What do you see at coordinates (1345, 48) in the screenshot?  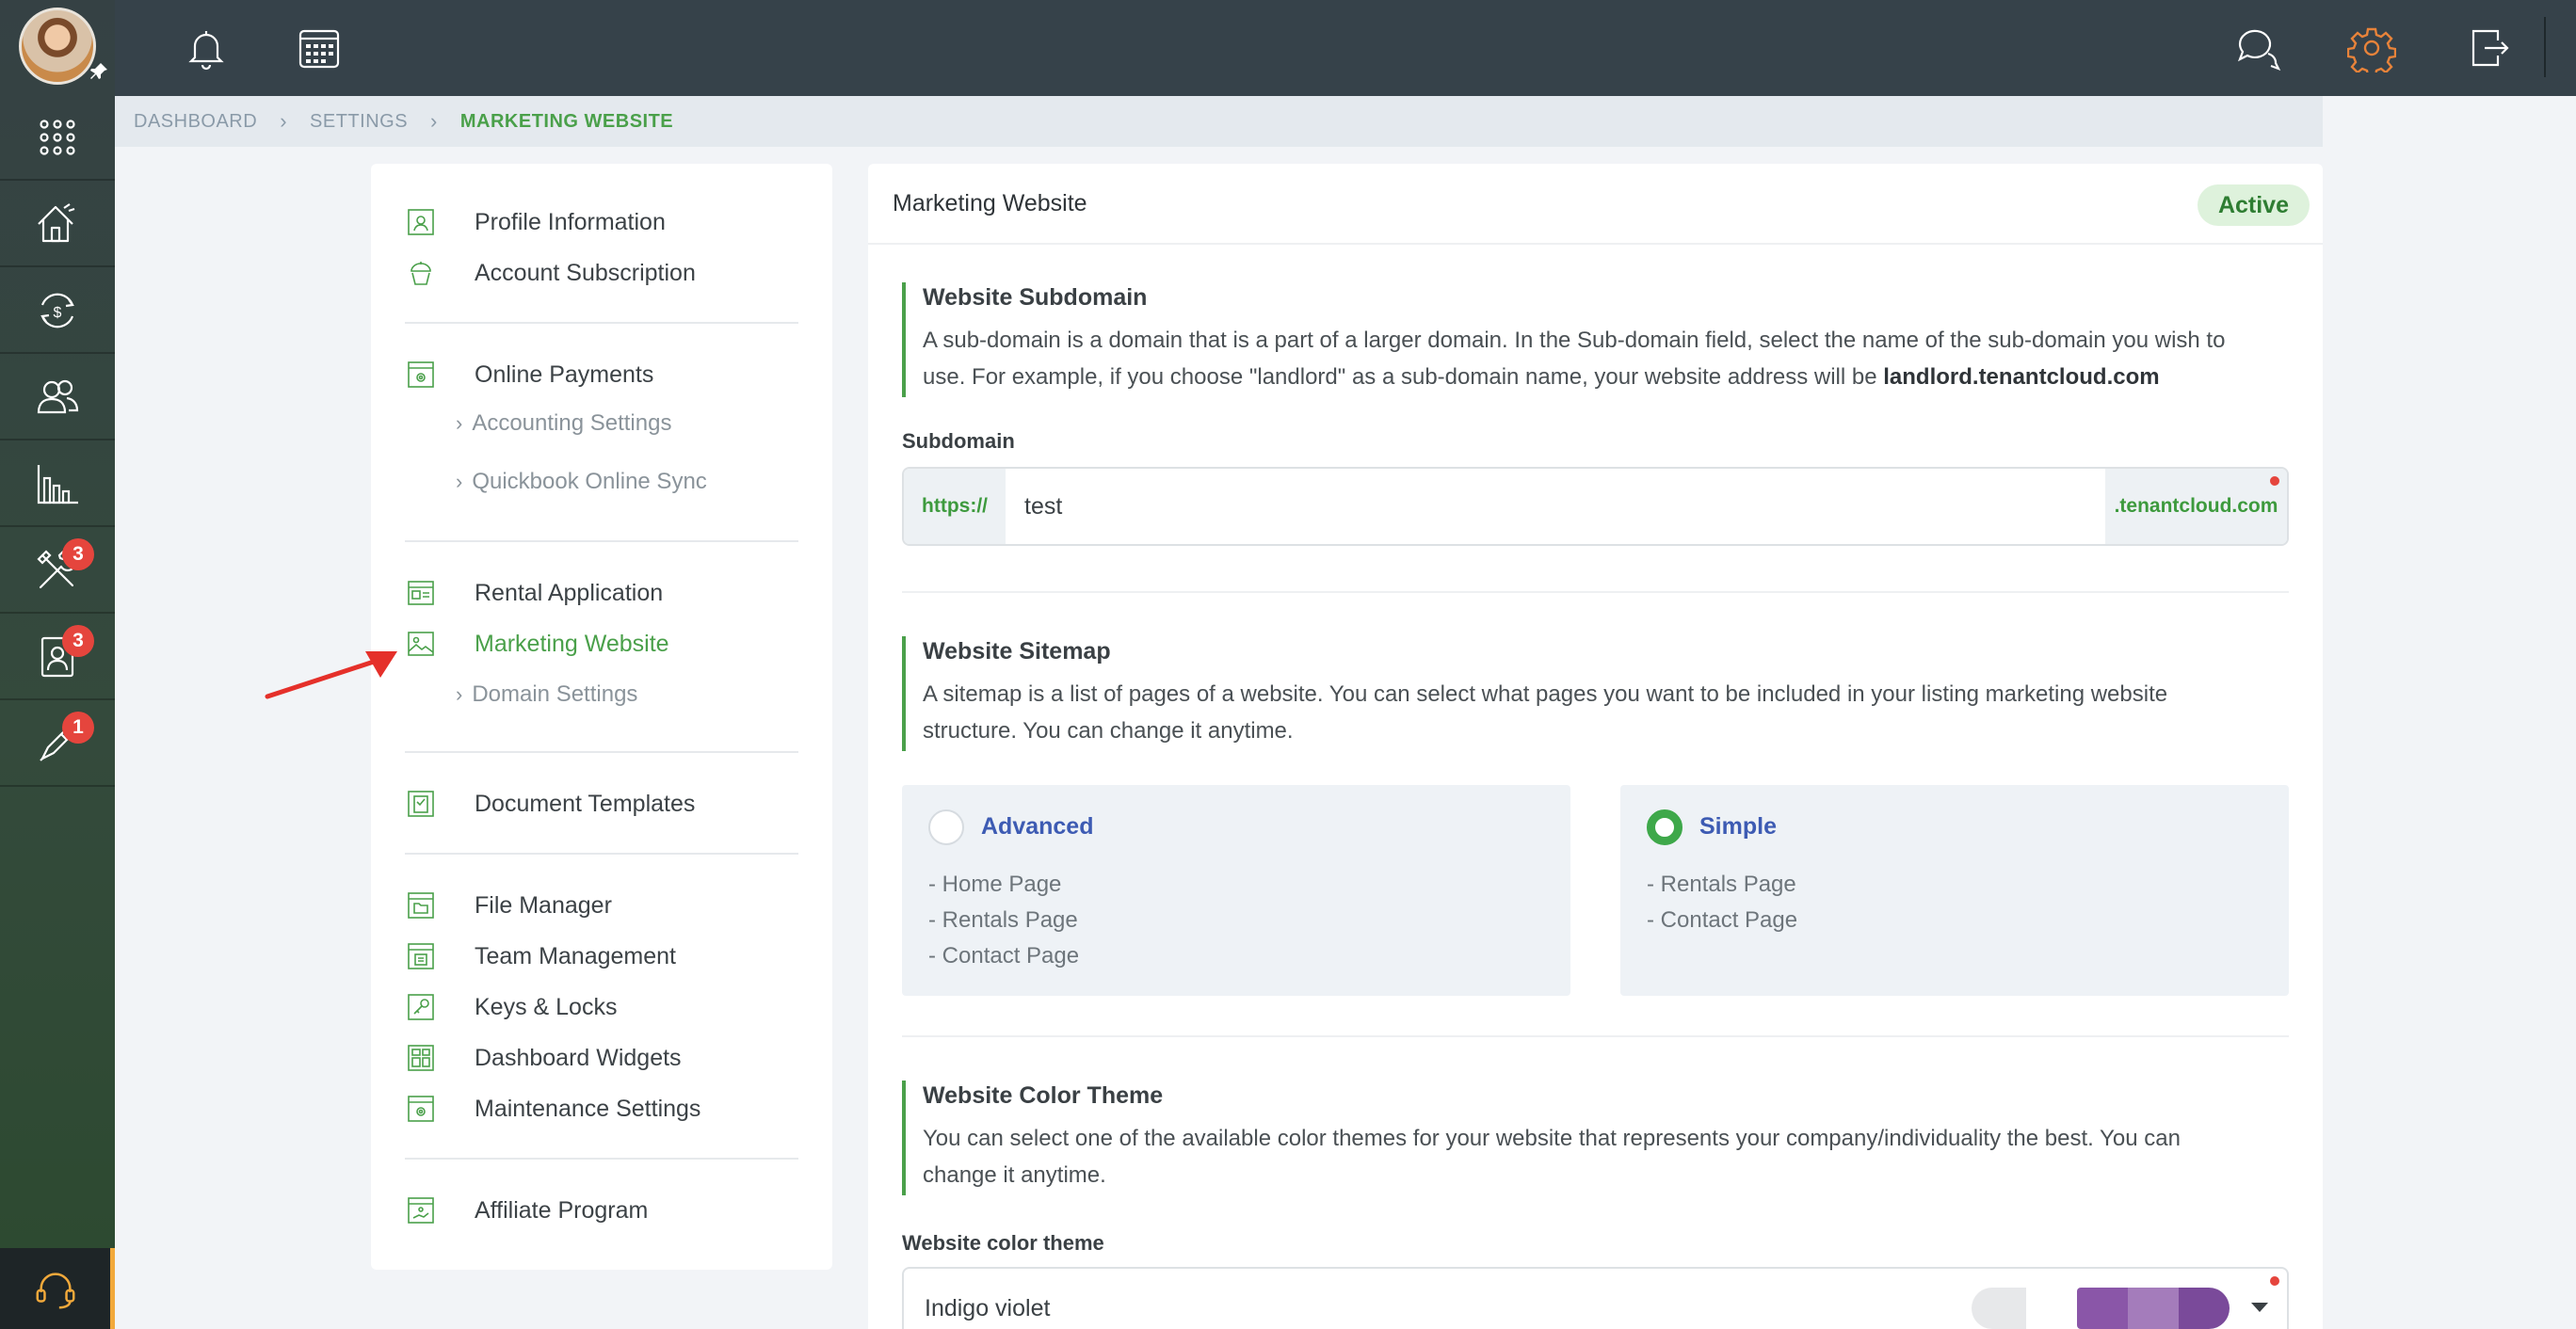 I see `top-bar` at bounding box center [1345, 48].